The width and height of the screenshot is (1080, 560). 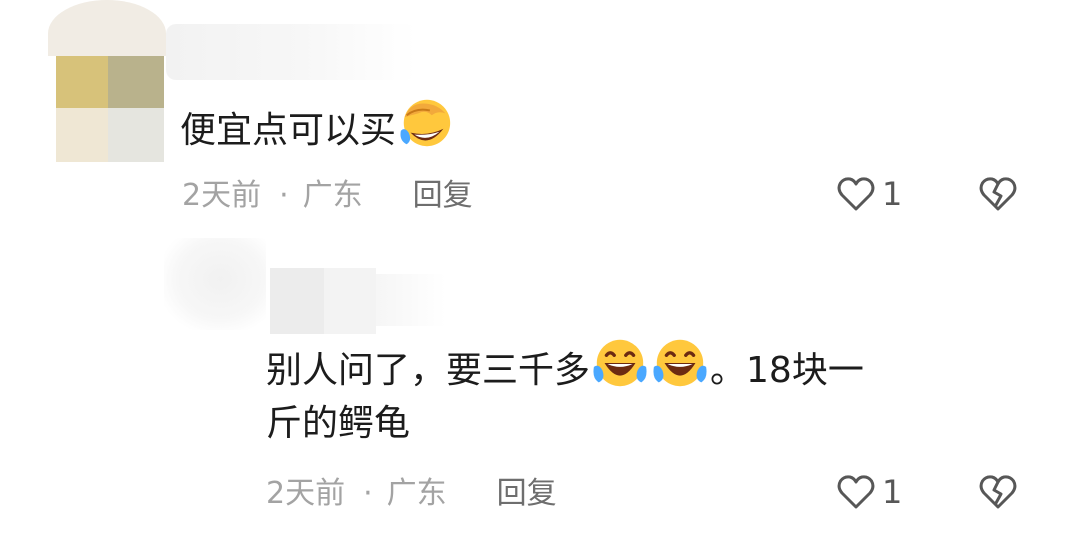 I want to click on reply-location: 广东, so click(x=416, y=493).